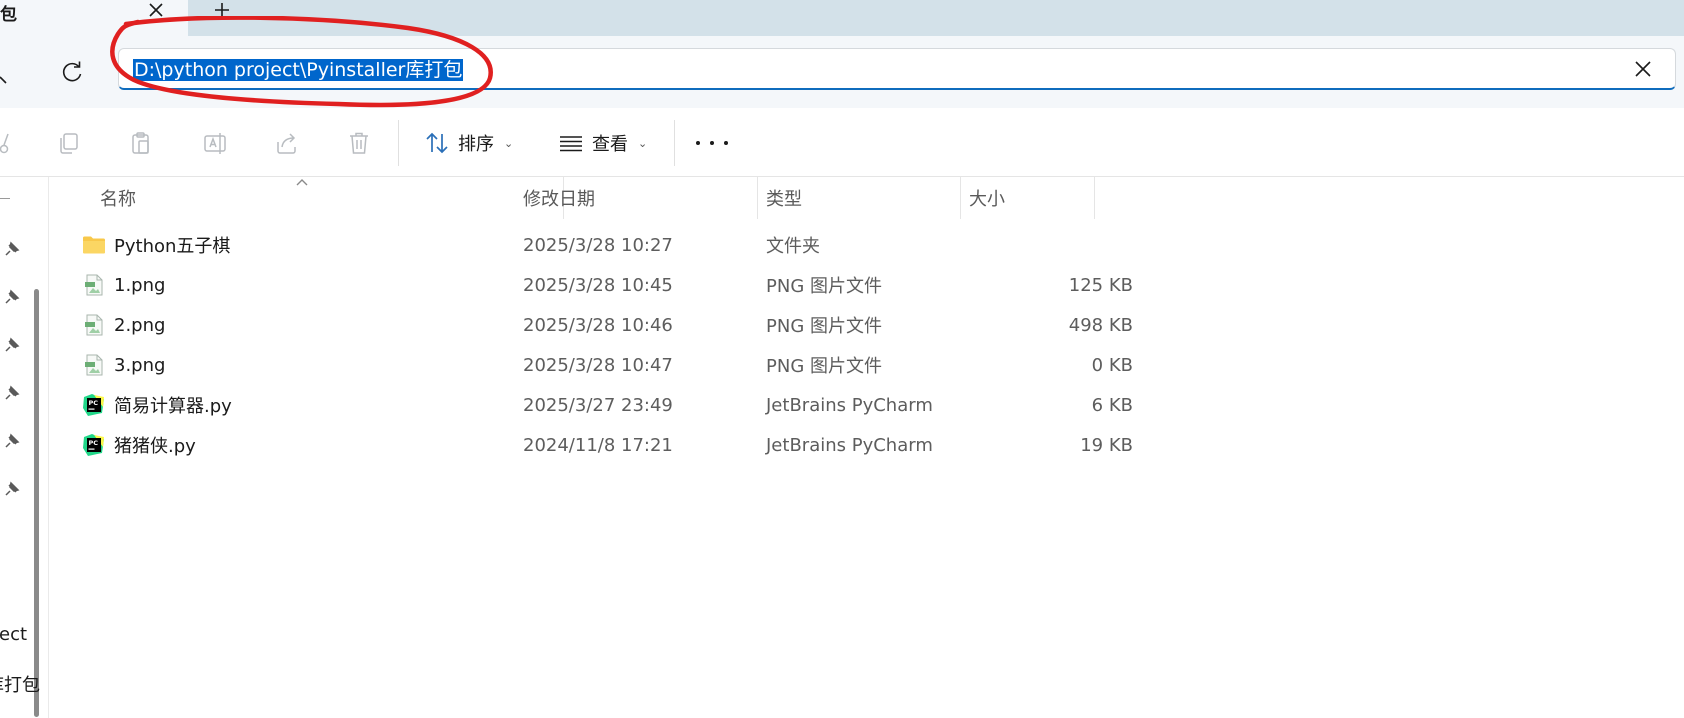  I want to click on column-modified: 修改日期, so click(636, 198).